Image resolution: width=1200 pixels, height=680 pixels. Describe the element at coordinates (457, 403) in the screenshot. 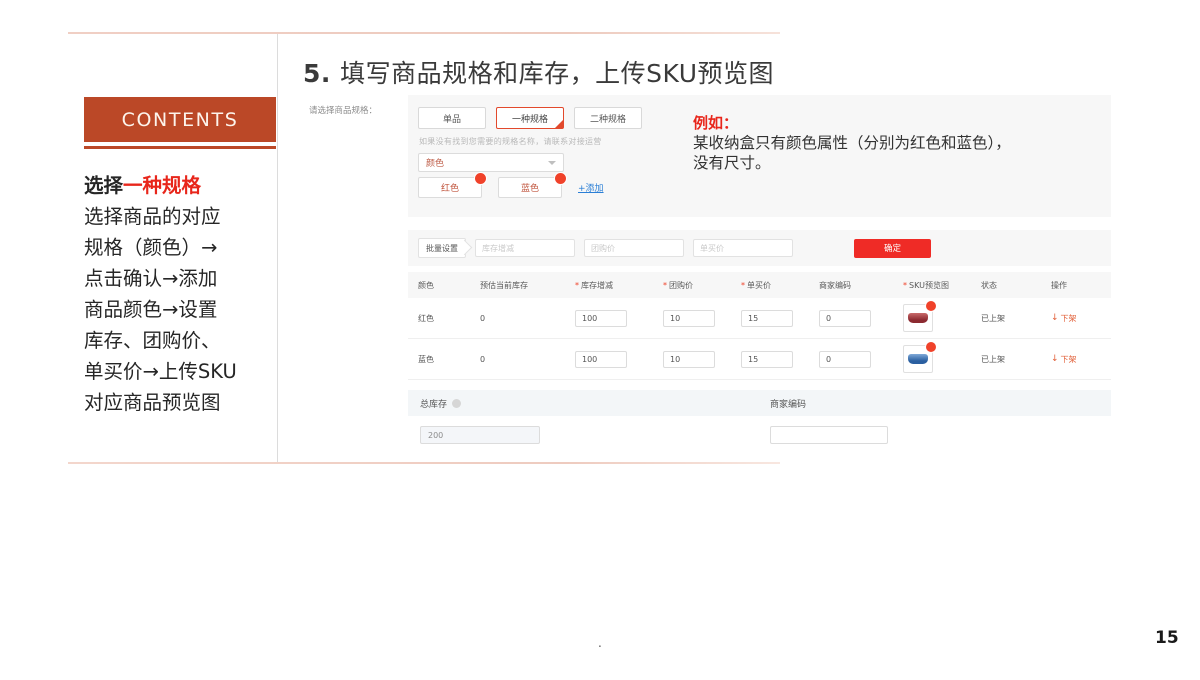

I see `help-icon` at that location.